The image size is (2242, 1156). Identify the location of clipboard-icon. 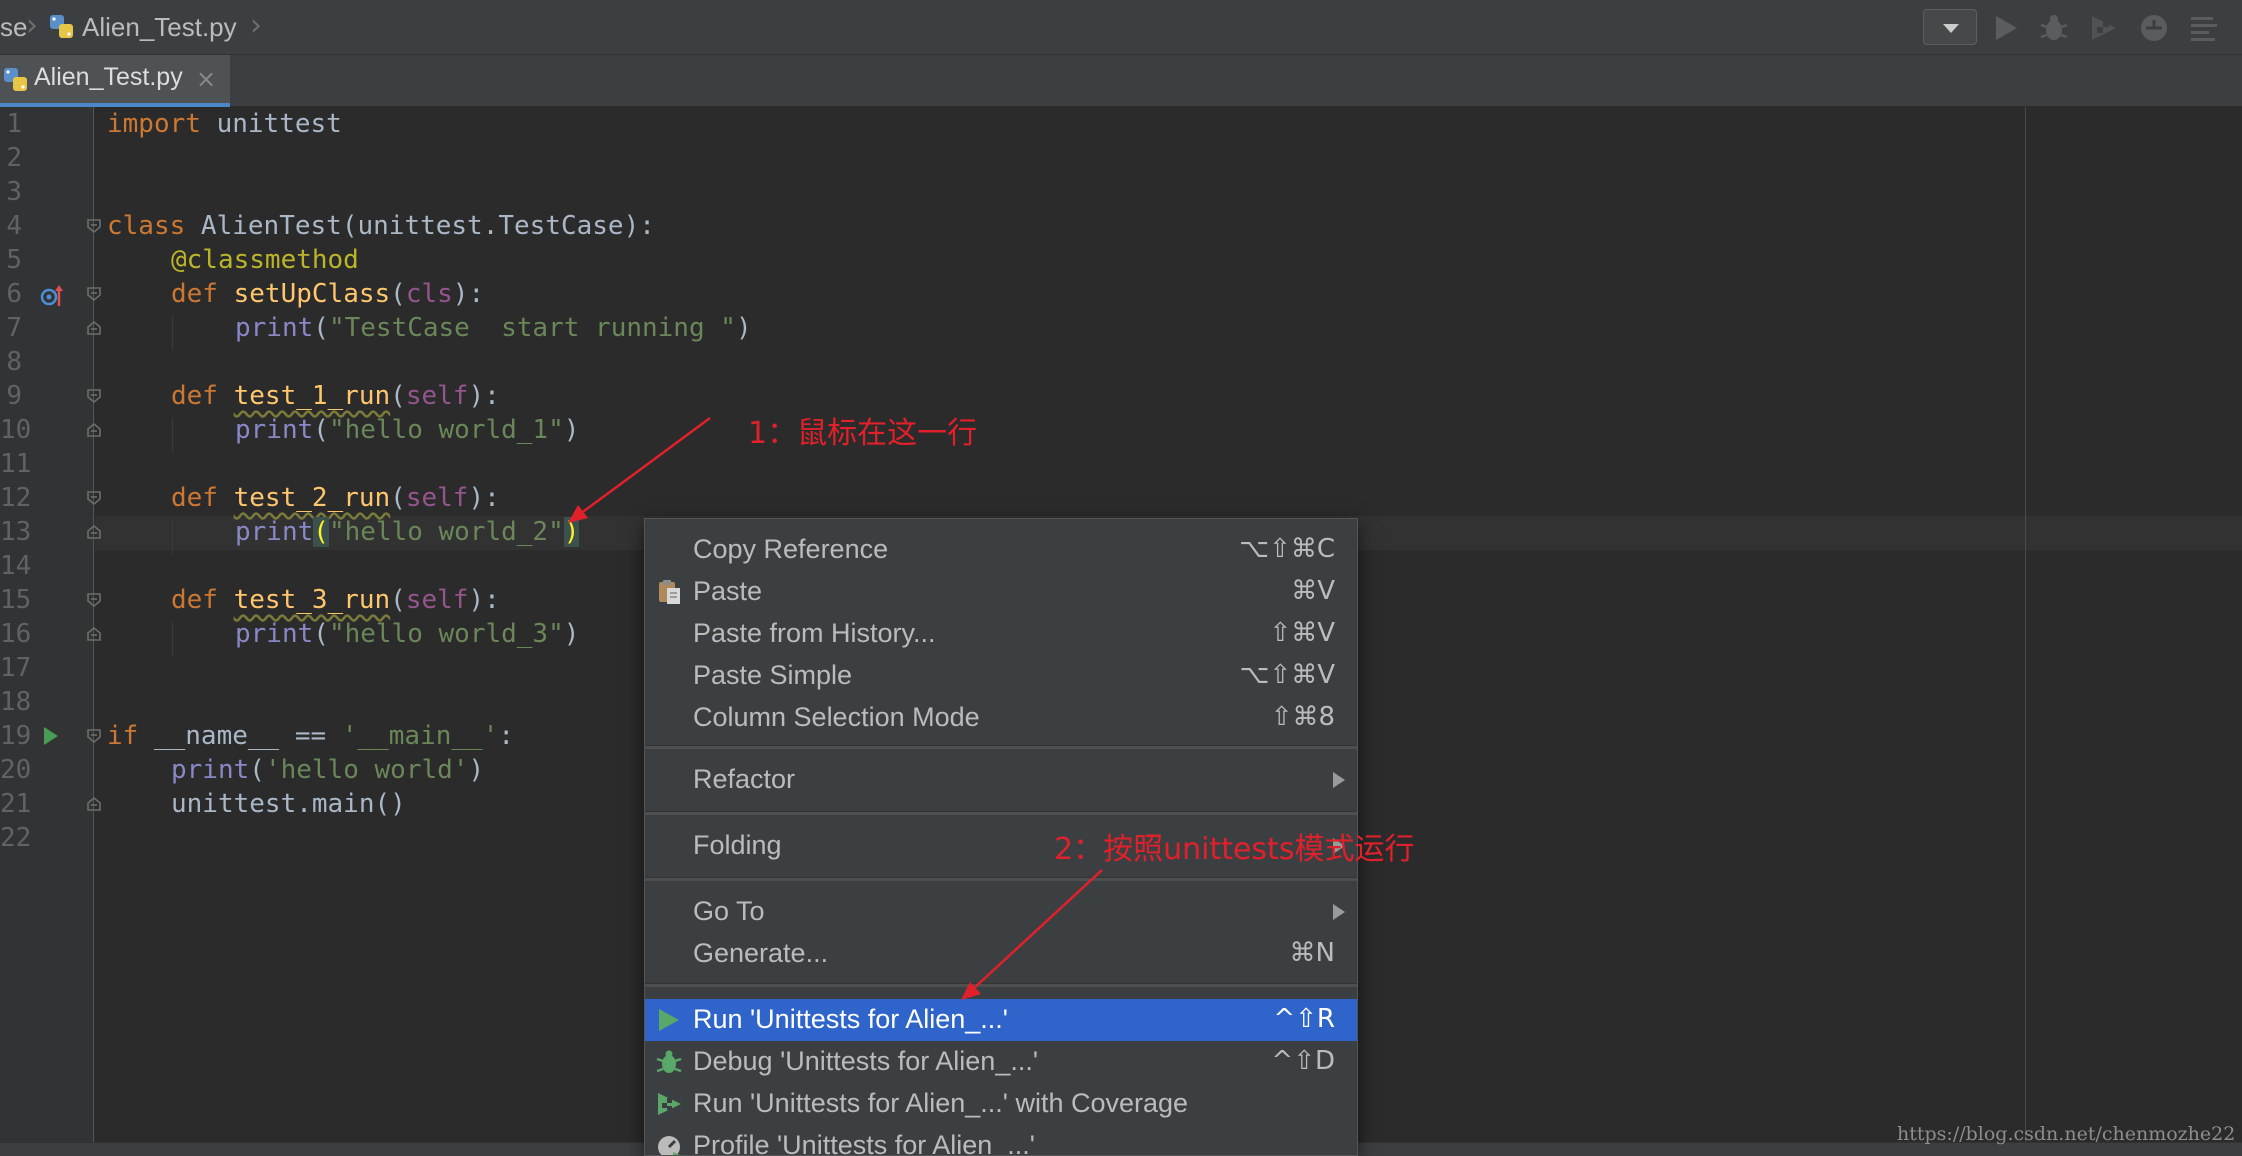
(669, 592).